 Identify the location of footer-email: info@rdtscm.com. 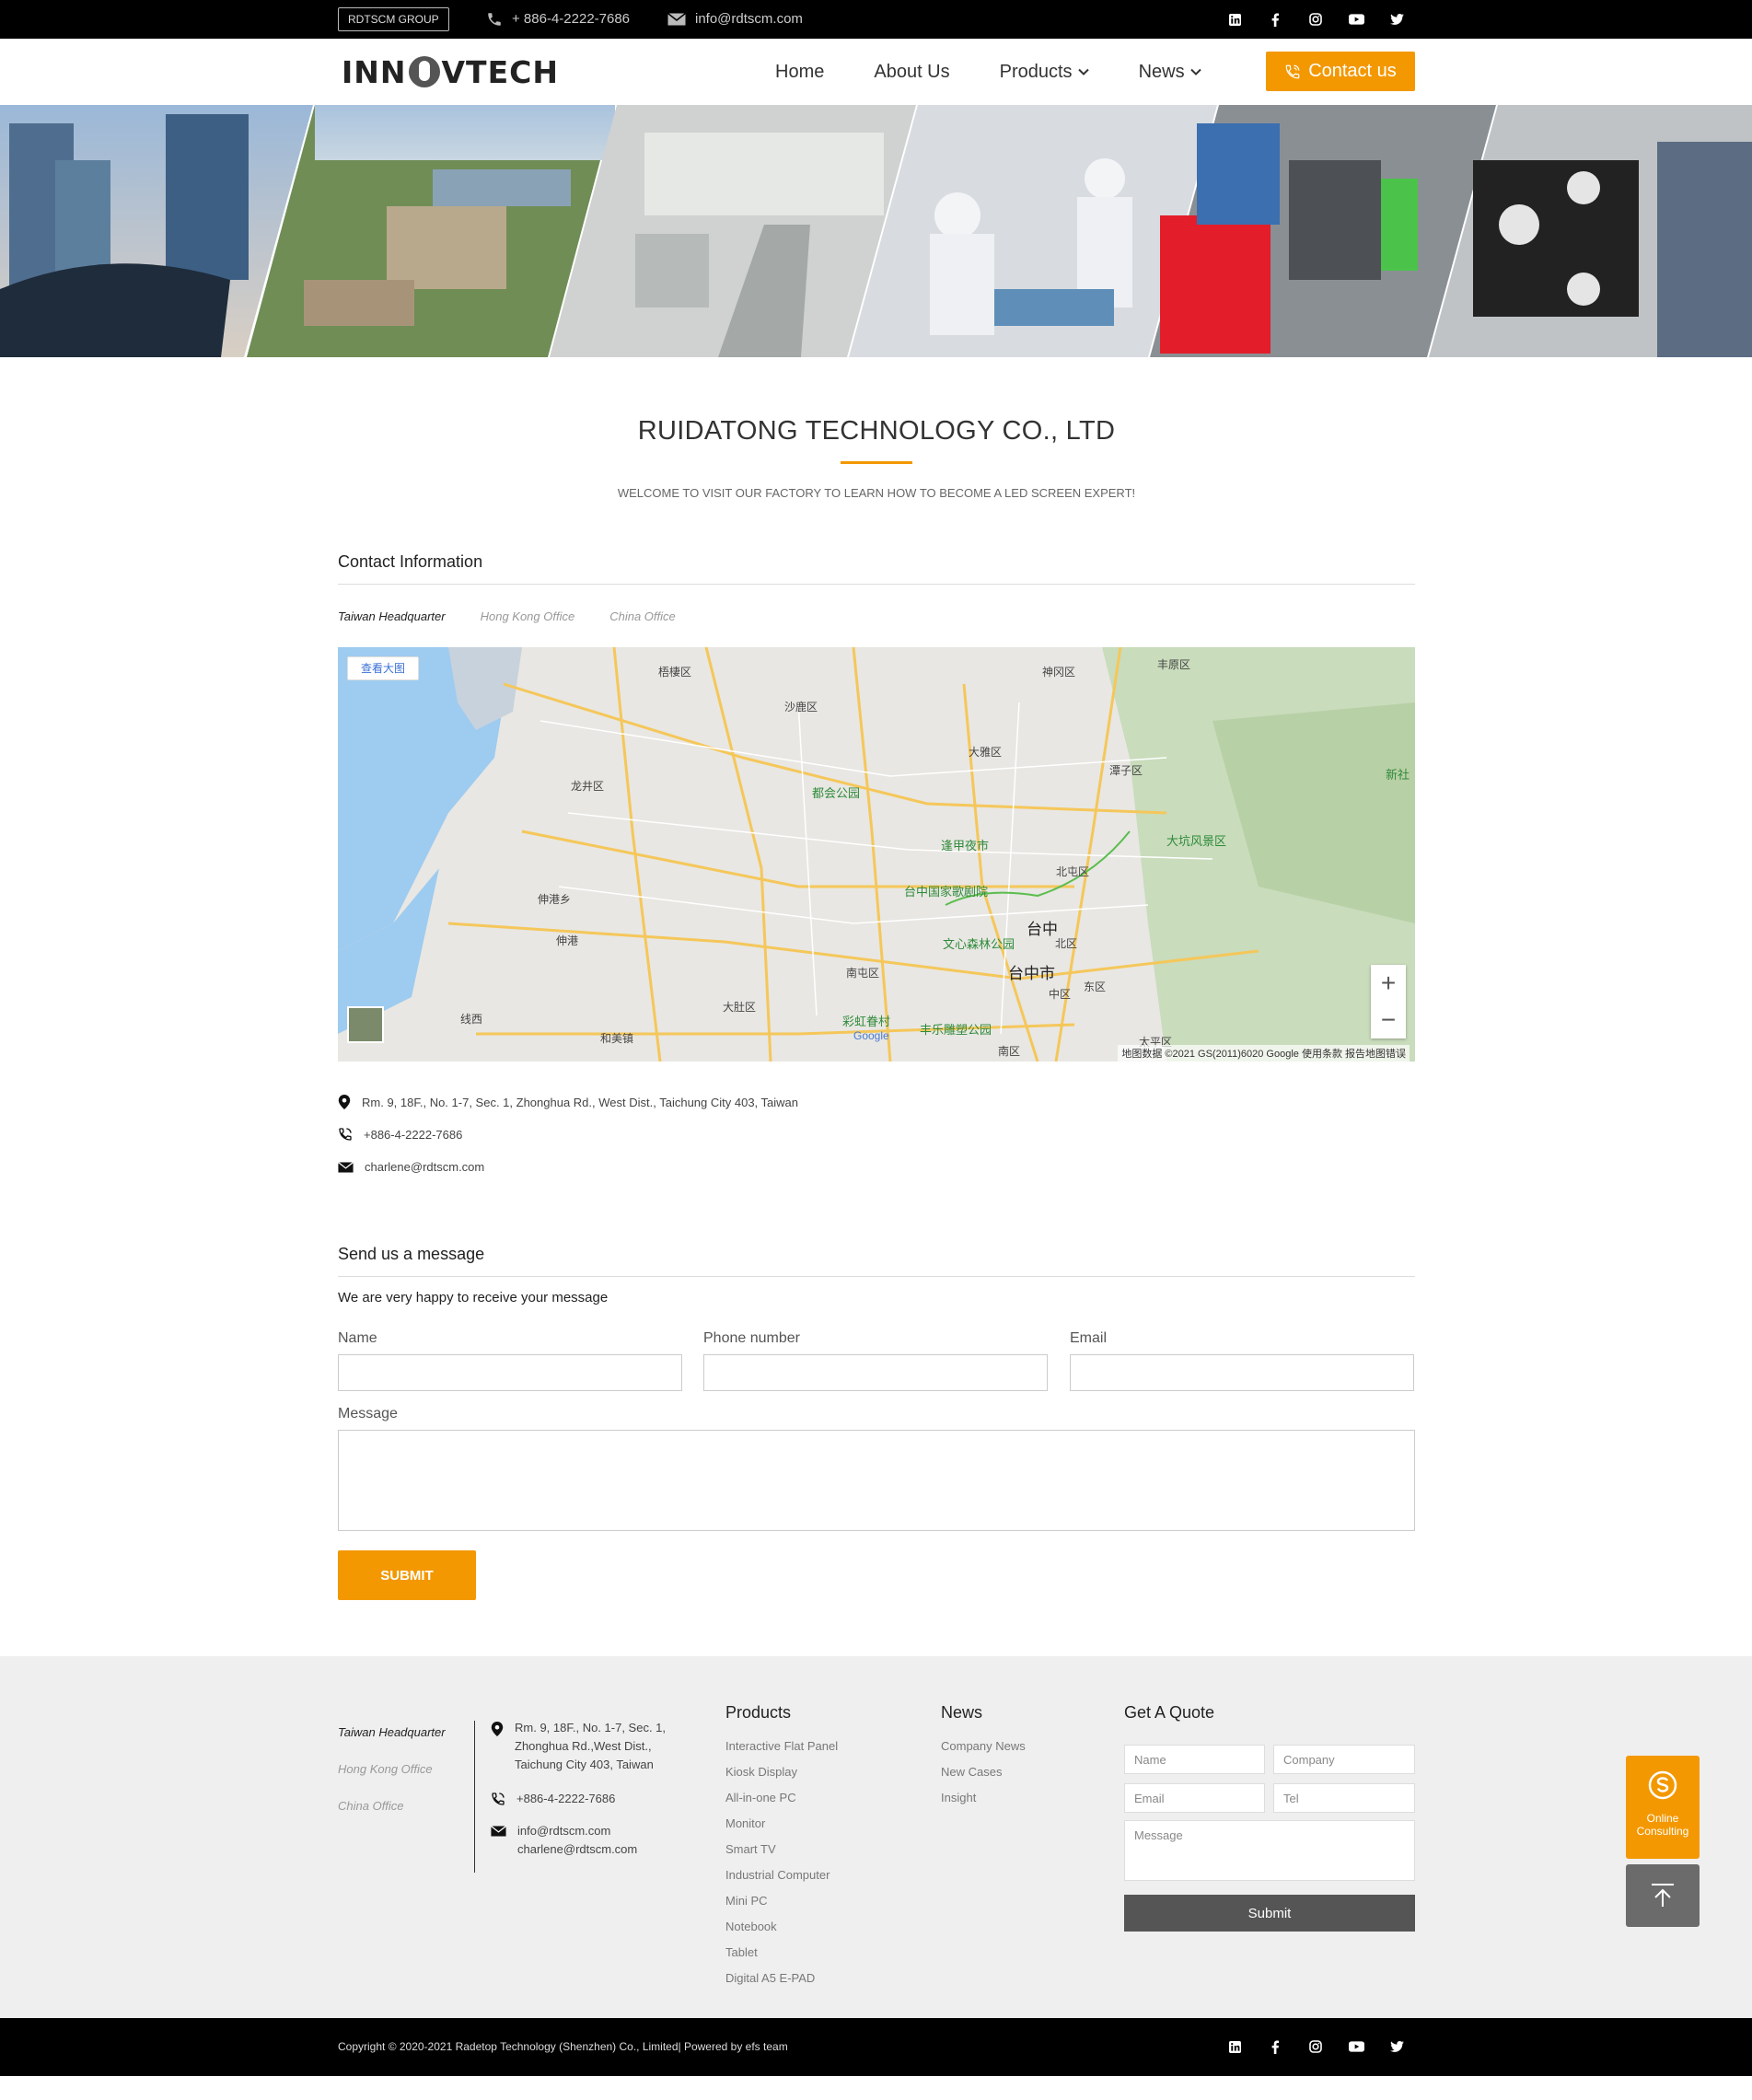
(577, 1831).